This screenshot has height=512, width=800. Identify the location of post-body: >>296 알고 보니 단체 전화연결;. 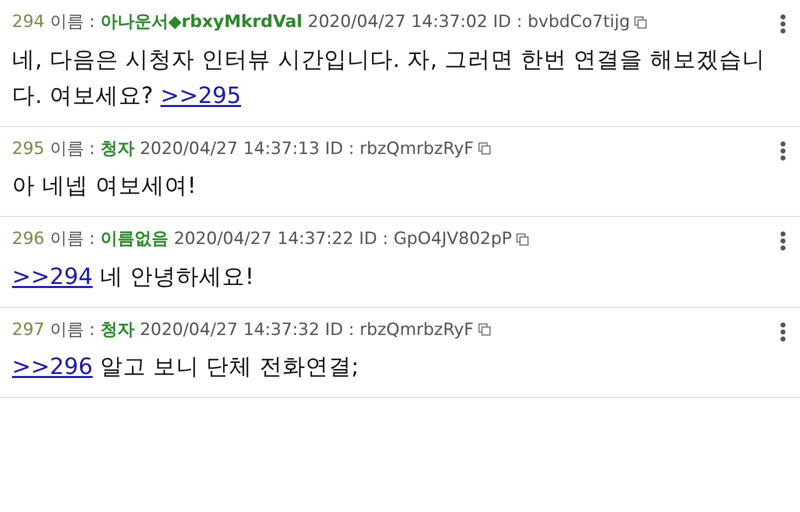
(186, 367).